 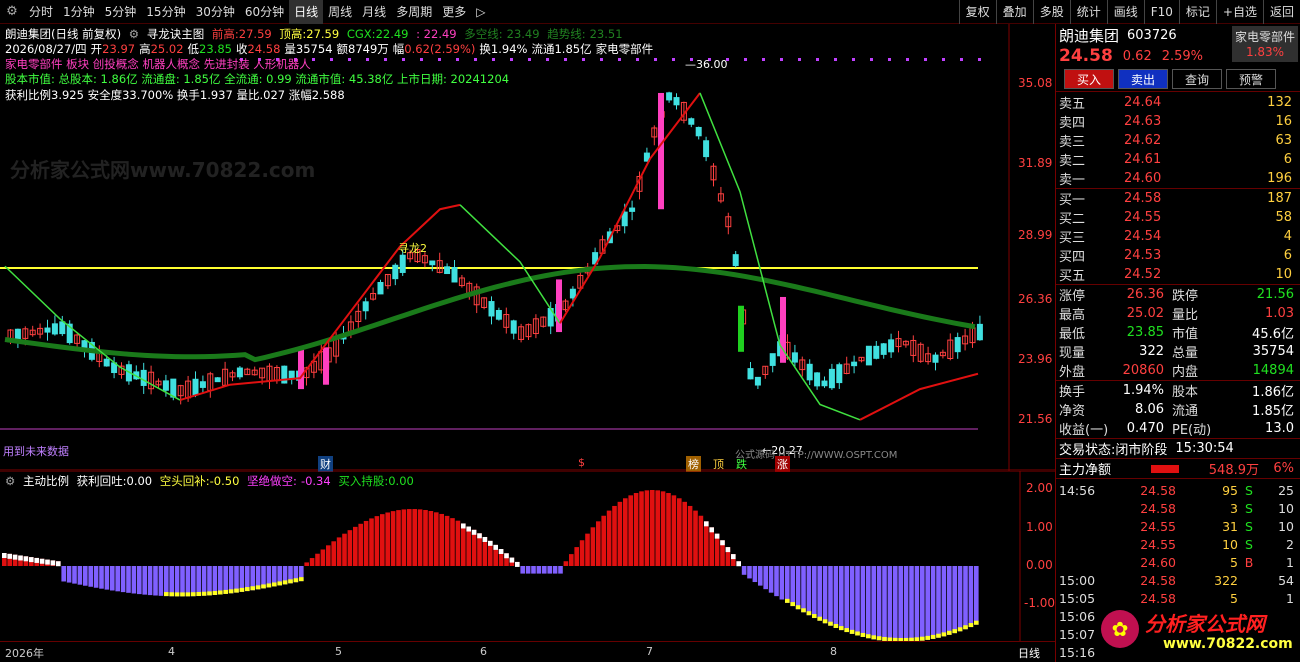 I want to click on query-button: 查询, so click(x=1197, y=78).